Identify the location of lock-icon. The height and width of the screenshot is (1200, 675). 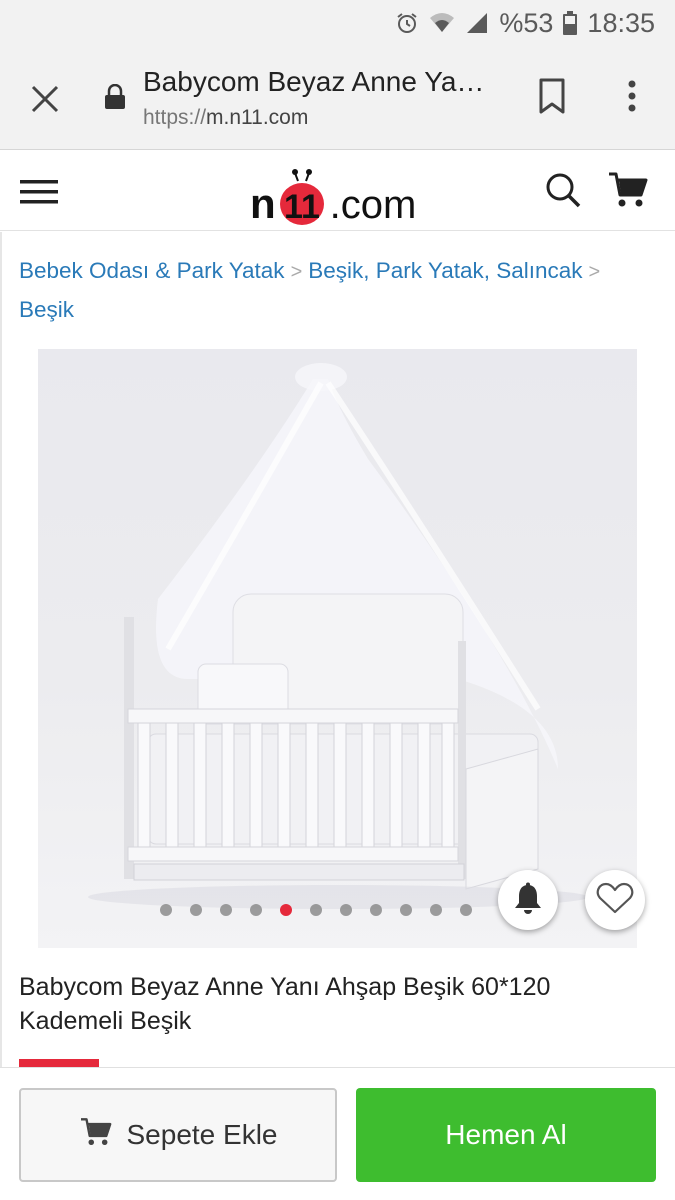
(115, 99).